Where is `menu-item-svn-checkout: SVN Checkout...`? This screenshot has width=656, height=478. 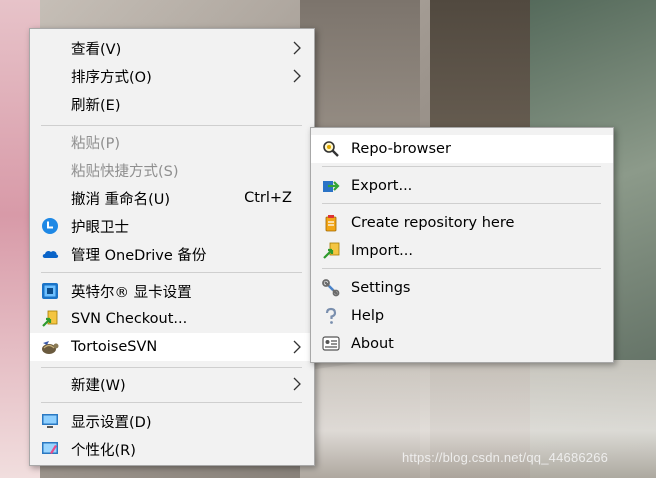
menu-item-svn-checkout: SVN Checkout... is located at coordinates (172, 319).